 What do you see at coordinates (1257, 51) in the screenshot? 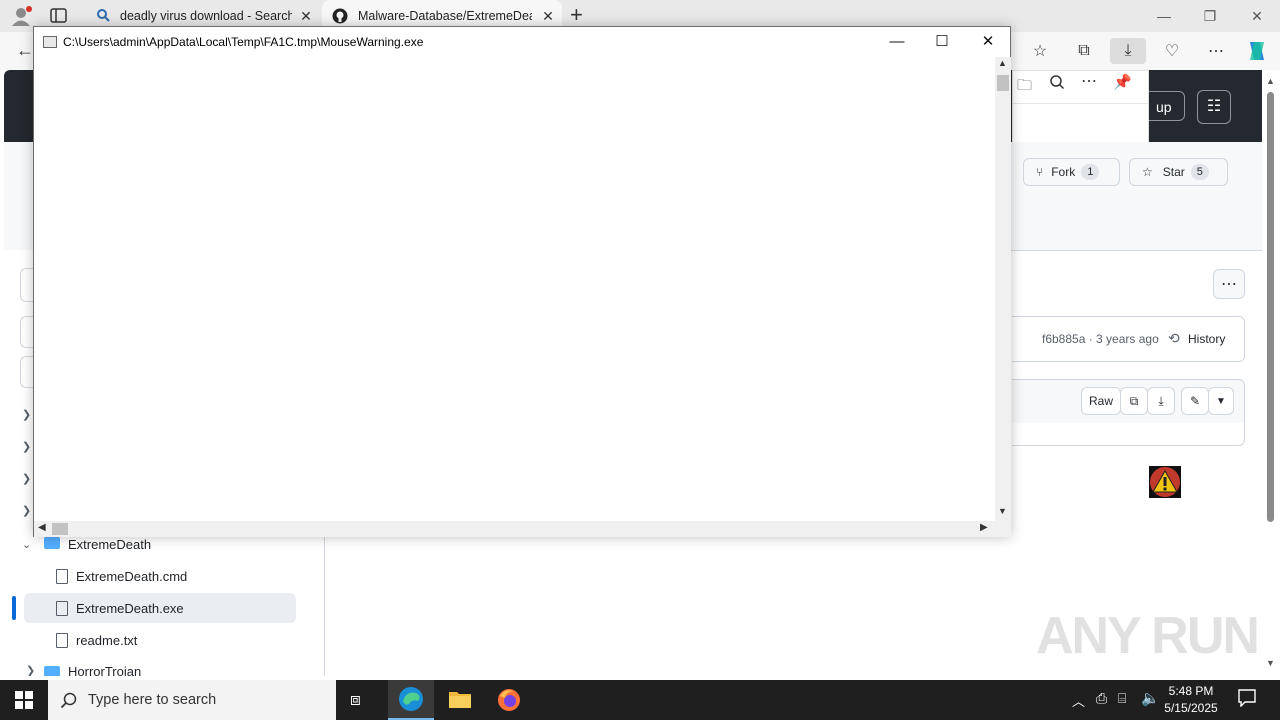
I see `copilot-icon` at bounding box center [1257, 51].